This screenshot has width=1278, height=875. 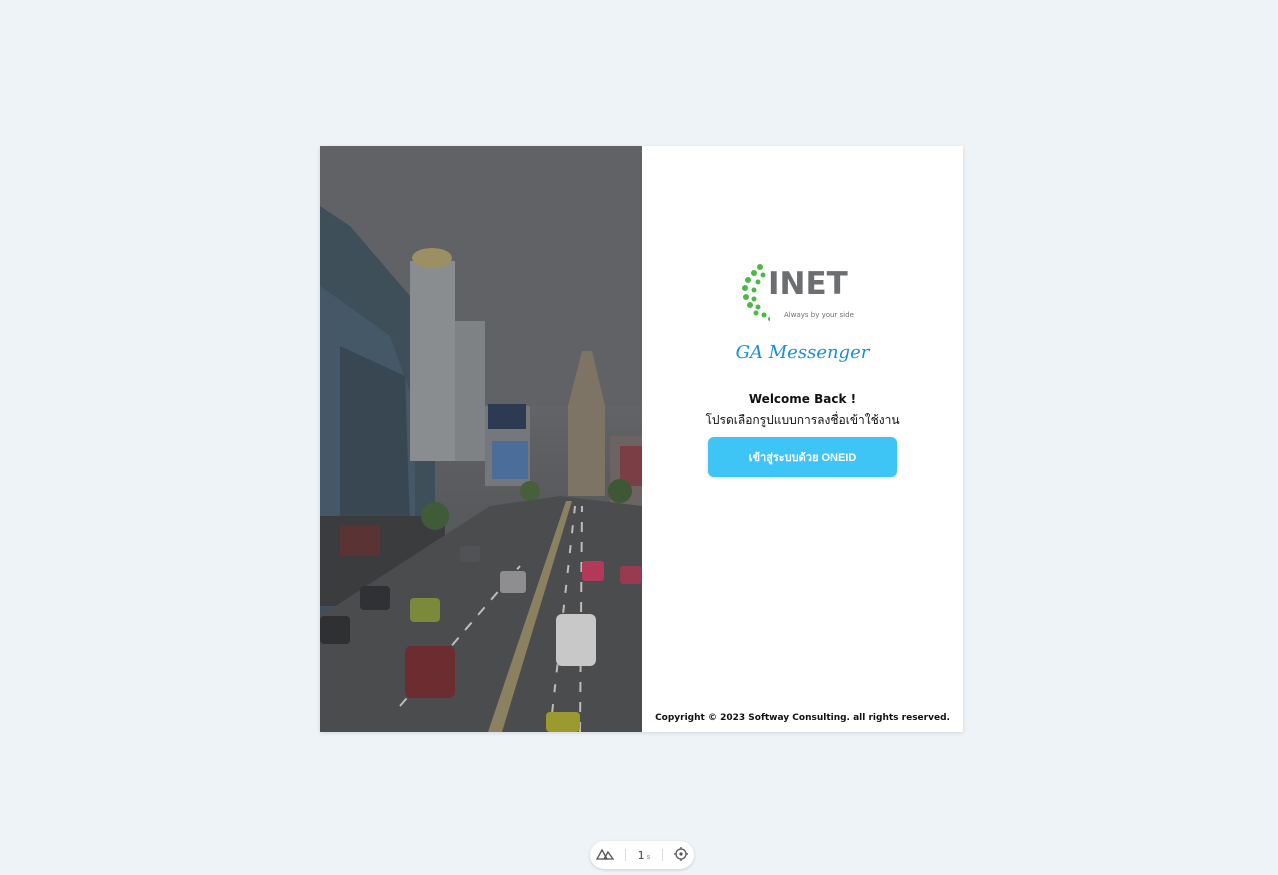 What do you see at coordinates (604, 855) in the screenshot?
I see `nuxt-icon` at bounding box center [604, 855].